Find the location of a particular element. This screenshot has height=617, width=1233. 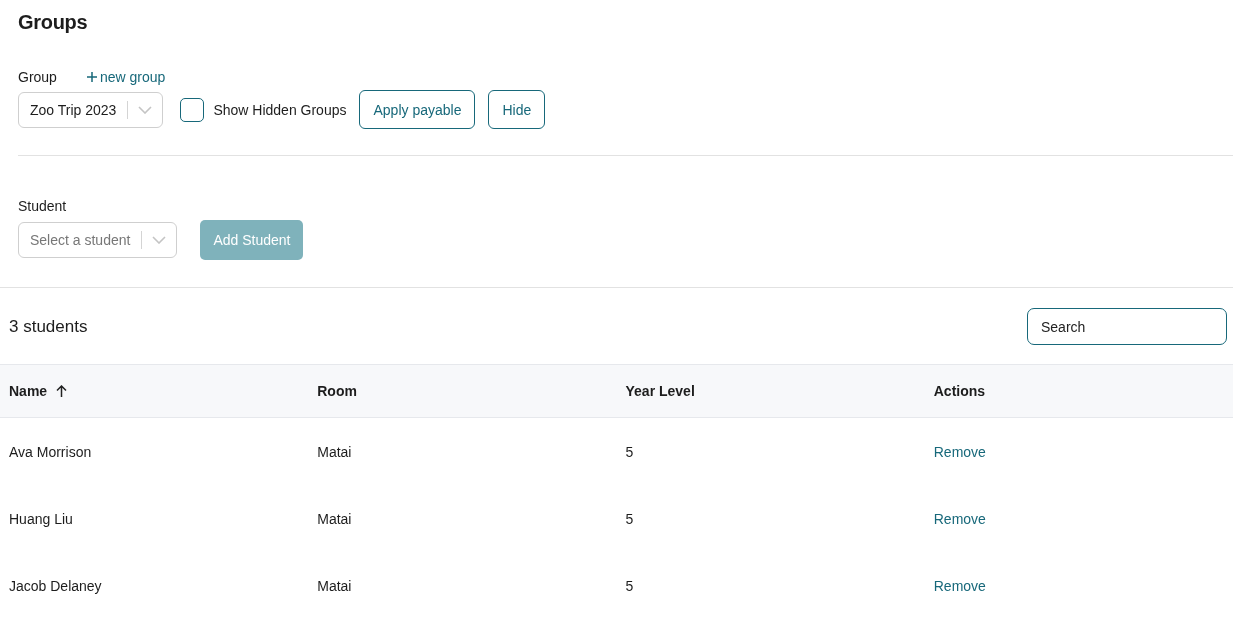

table-cell: Huang Liu is located at coordinates (41, 518).